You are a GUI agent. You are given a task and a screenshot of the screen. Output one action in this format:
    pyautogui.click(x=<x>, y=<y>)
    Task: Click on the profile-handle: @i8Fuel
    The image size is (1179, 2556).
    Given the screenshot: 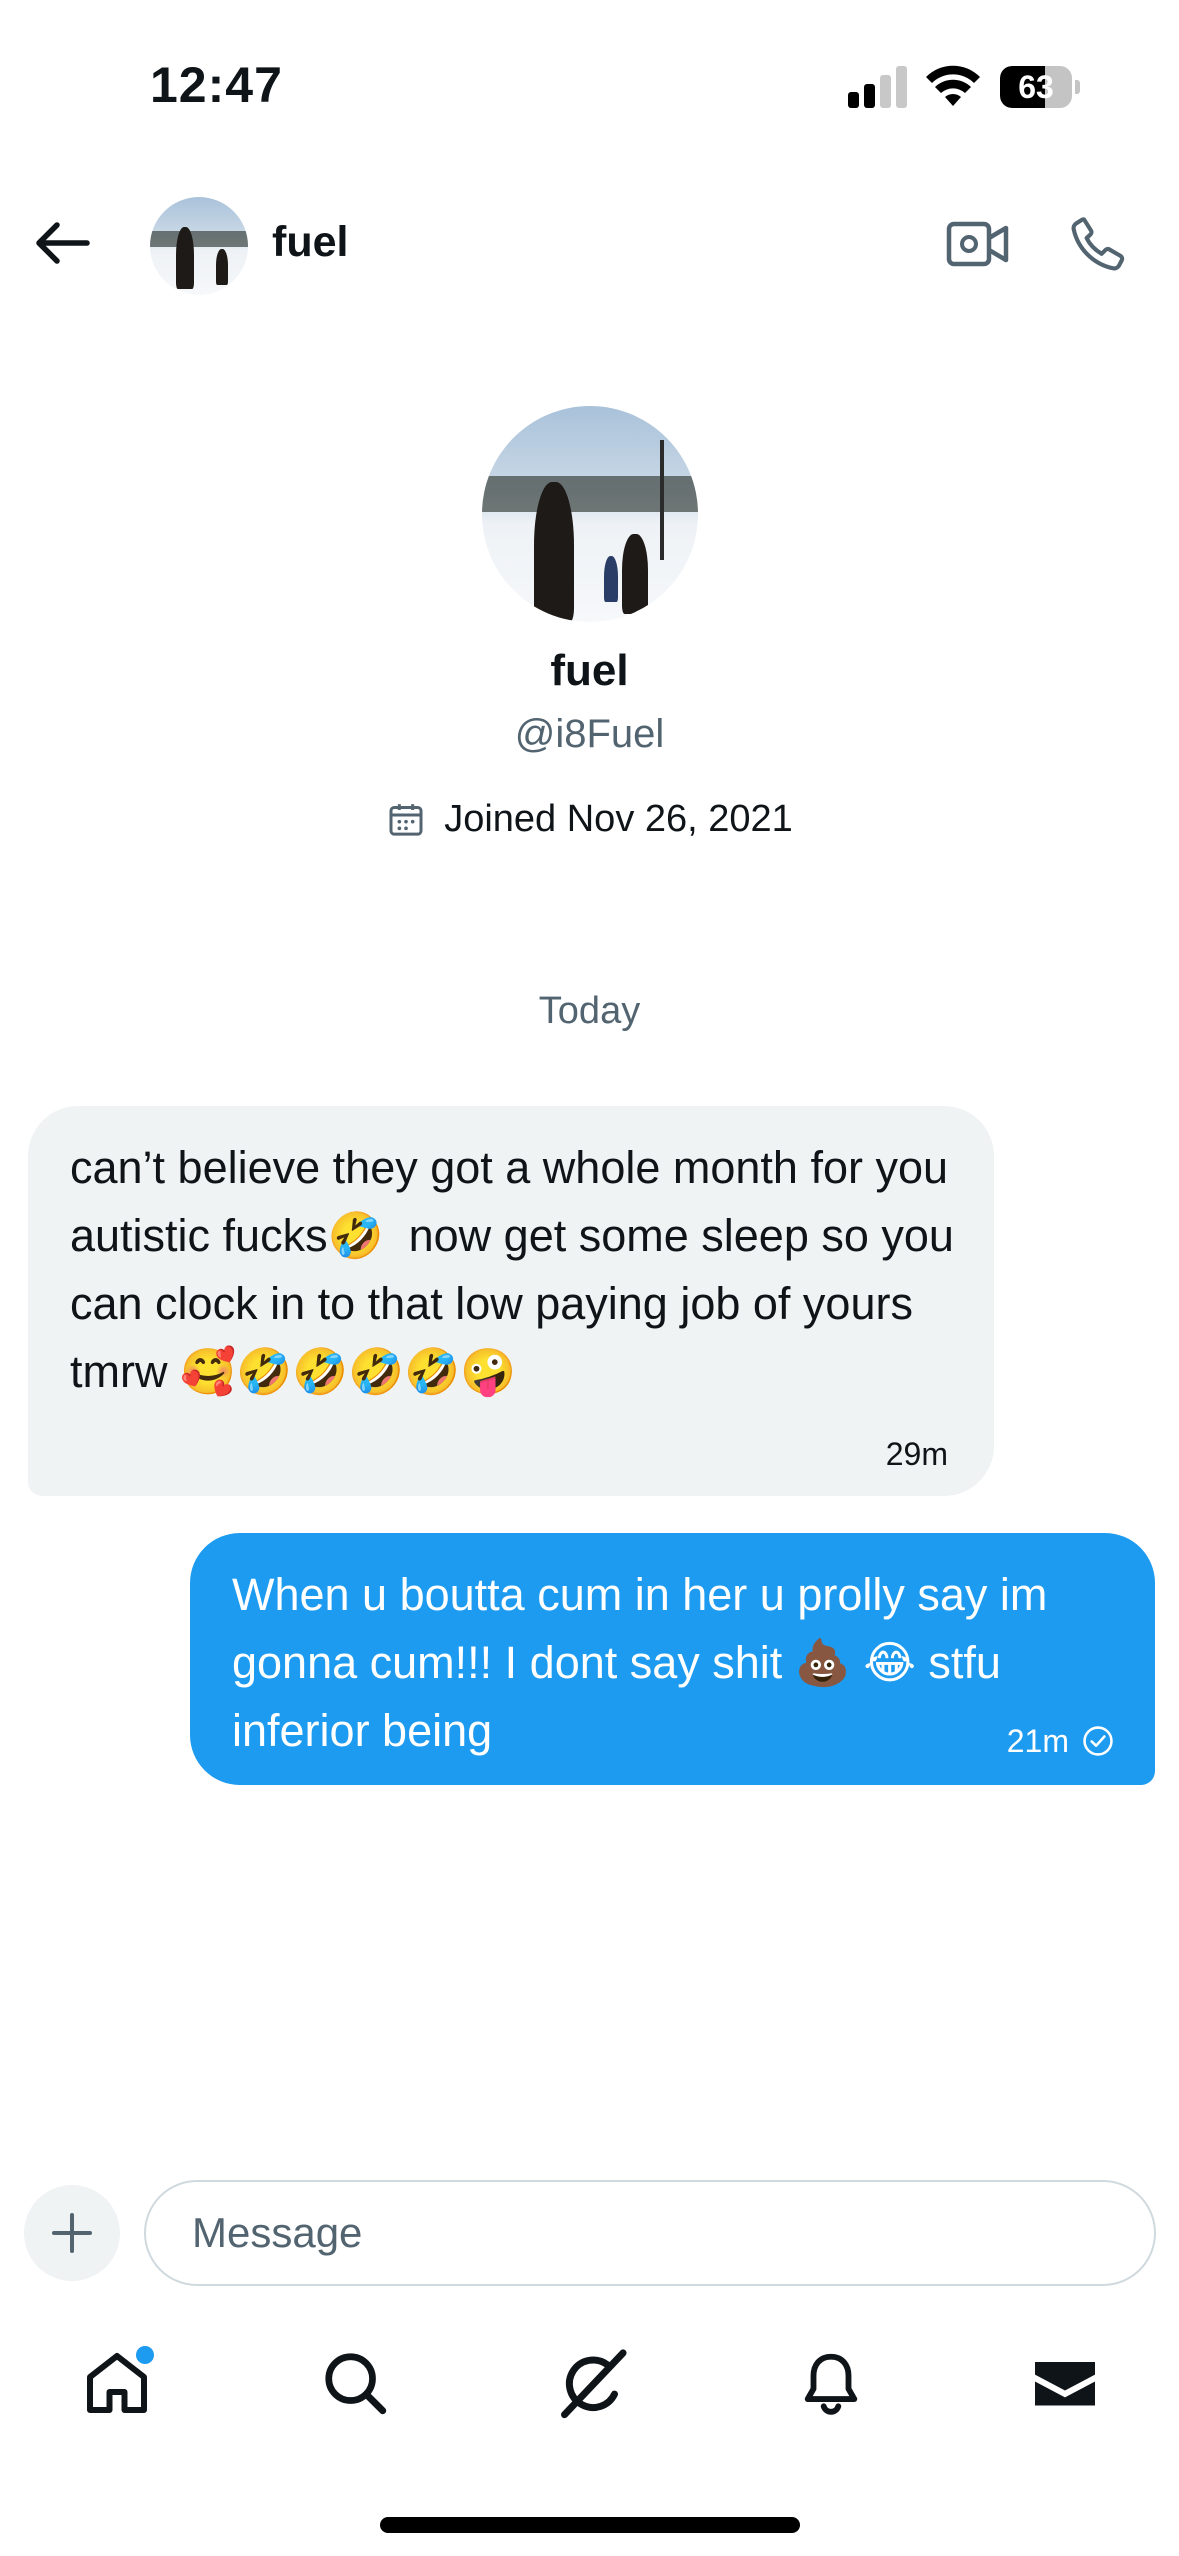 What is the action you would take?
    pyautogui.click(x=589, y=734)
    